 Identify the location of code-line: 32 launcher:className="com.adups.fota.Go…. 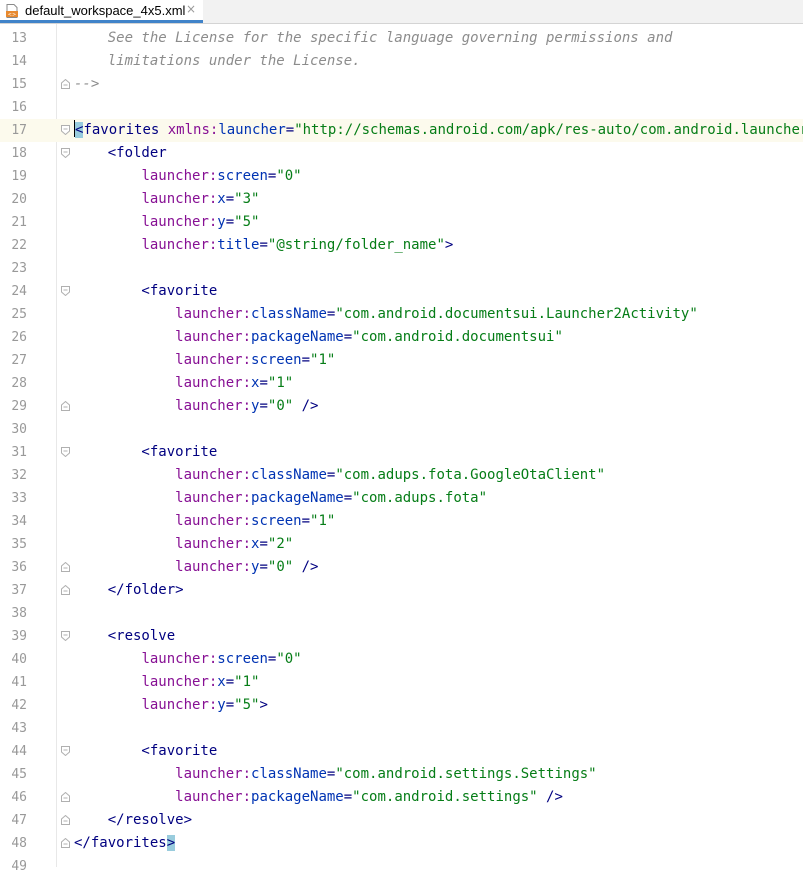
(401, 475).